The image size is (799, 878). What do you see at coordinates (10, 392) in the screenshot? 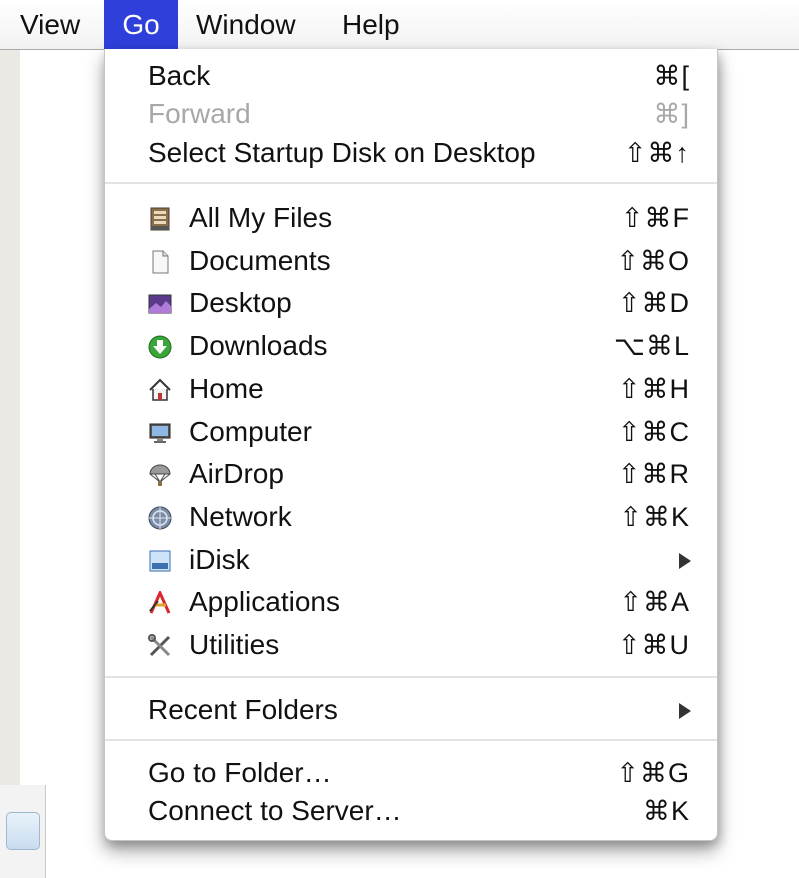
I see `background-window-left` at bounding box center [10, 392].